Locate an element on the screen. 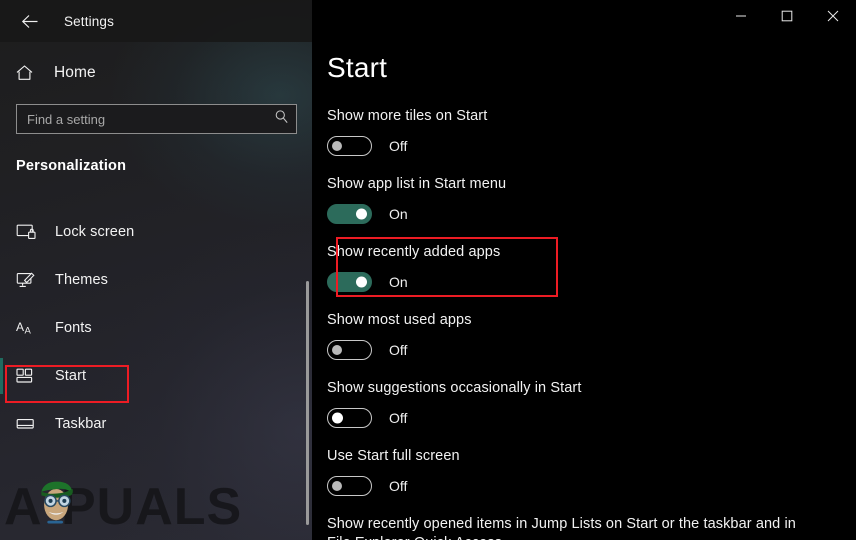 This screenshot has height=540, width=856. setting-label: Show recently added apps is located at coordinates (414, 252).